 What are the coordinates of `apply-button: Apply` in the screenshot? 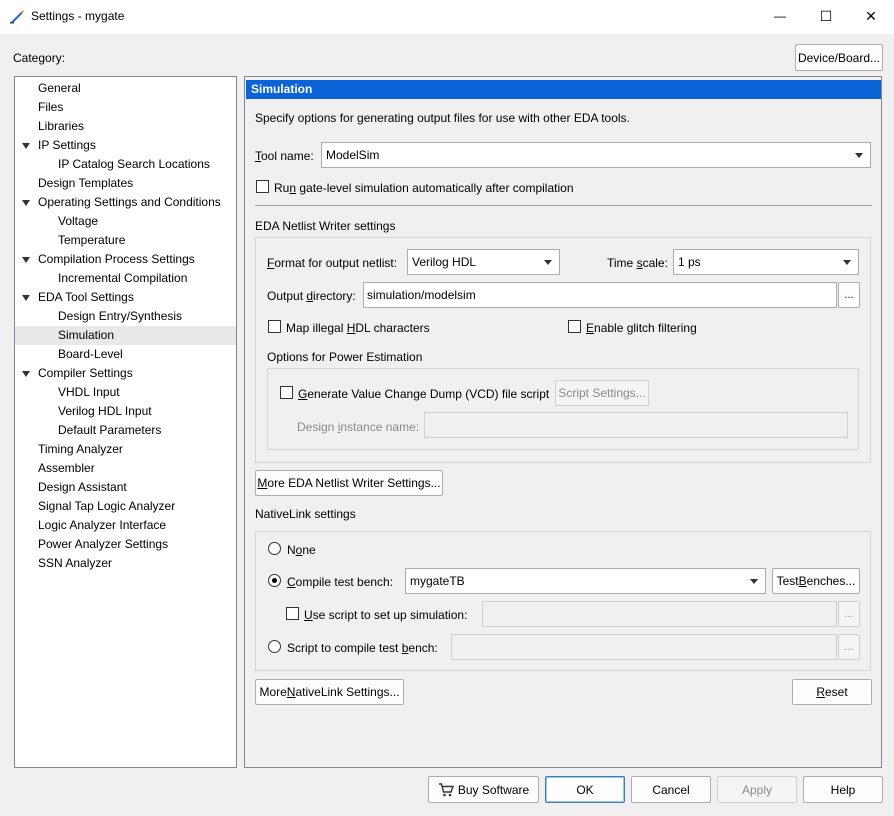 It's located at (757, 789).